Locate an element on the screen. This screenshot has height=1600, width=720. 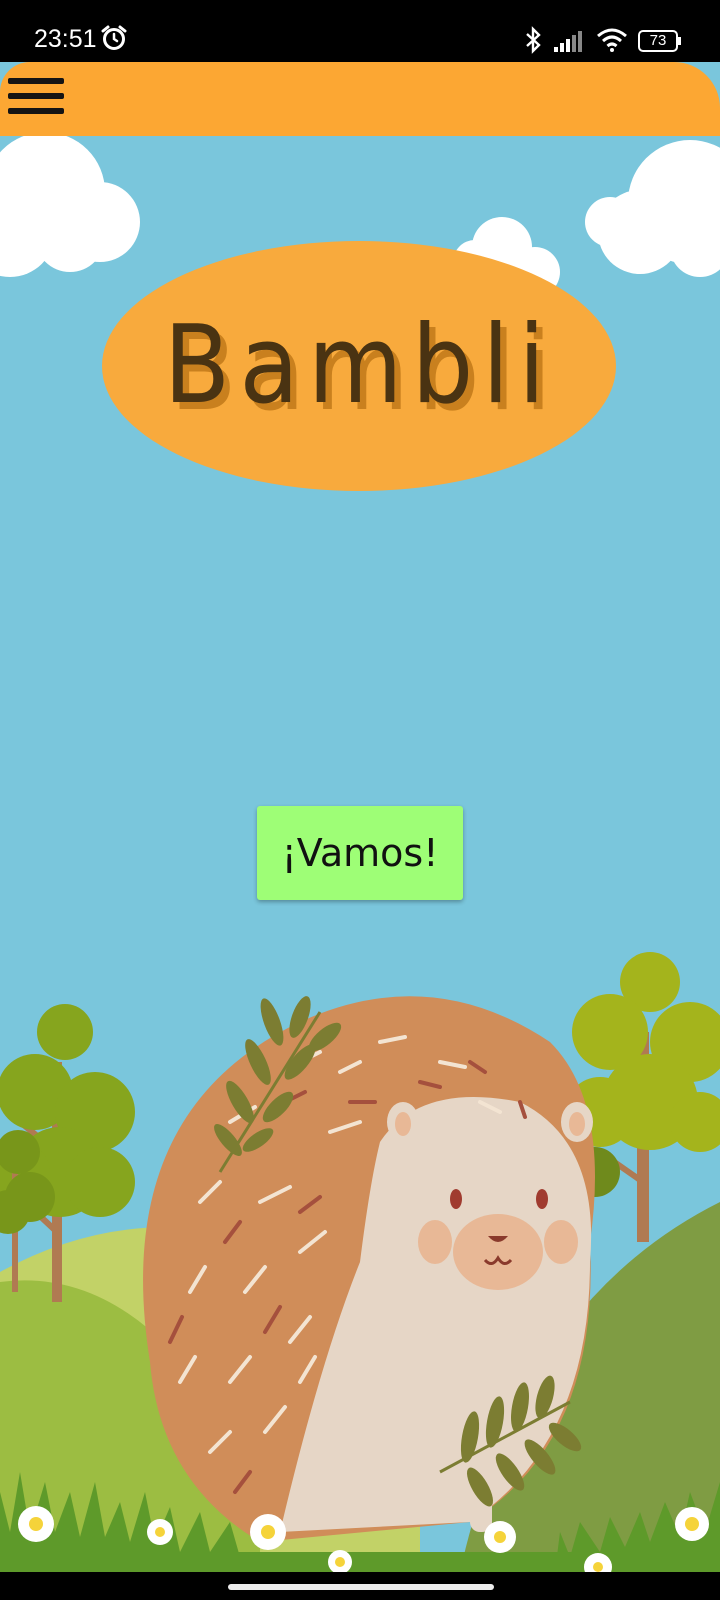
status-time: 23:51 is located at coordinates (65, 39).